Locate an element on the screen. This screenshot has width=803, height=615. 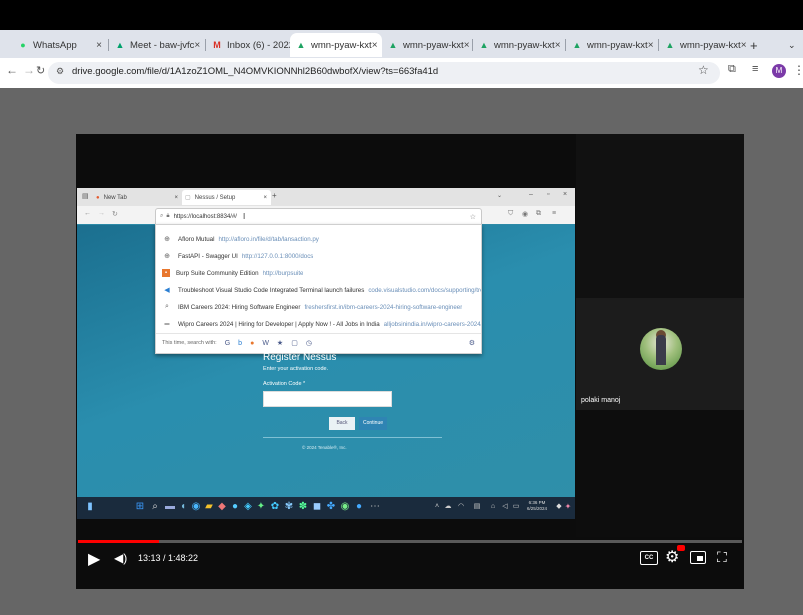
menu-kebab-icon: ⋮ is located at coordinates (798, 70).